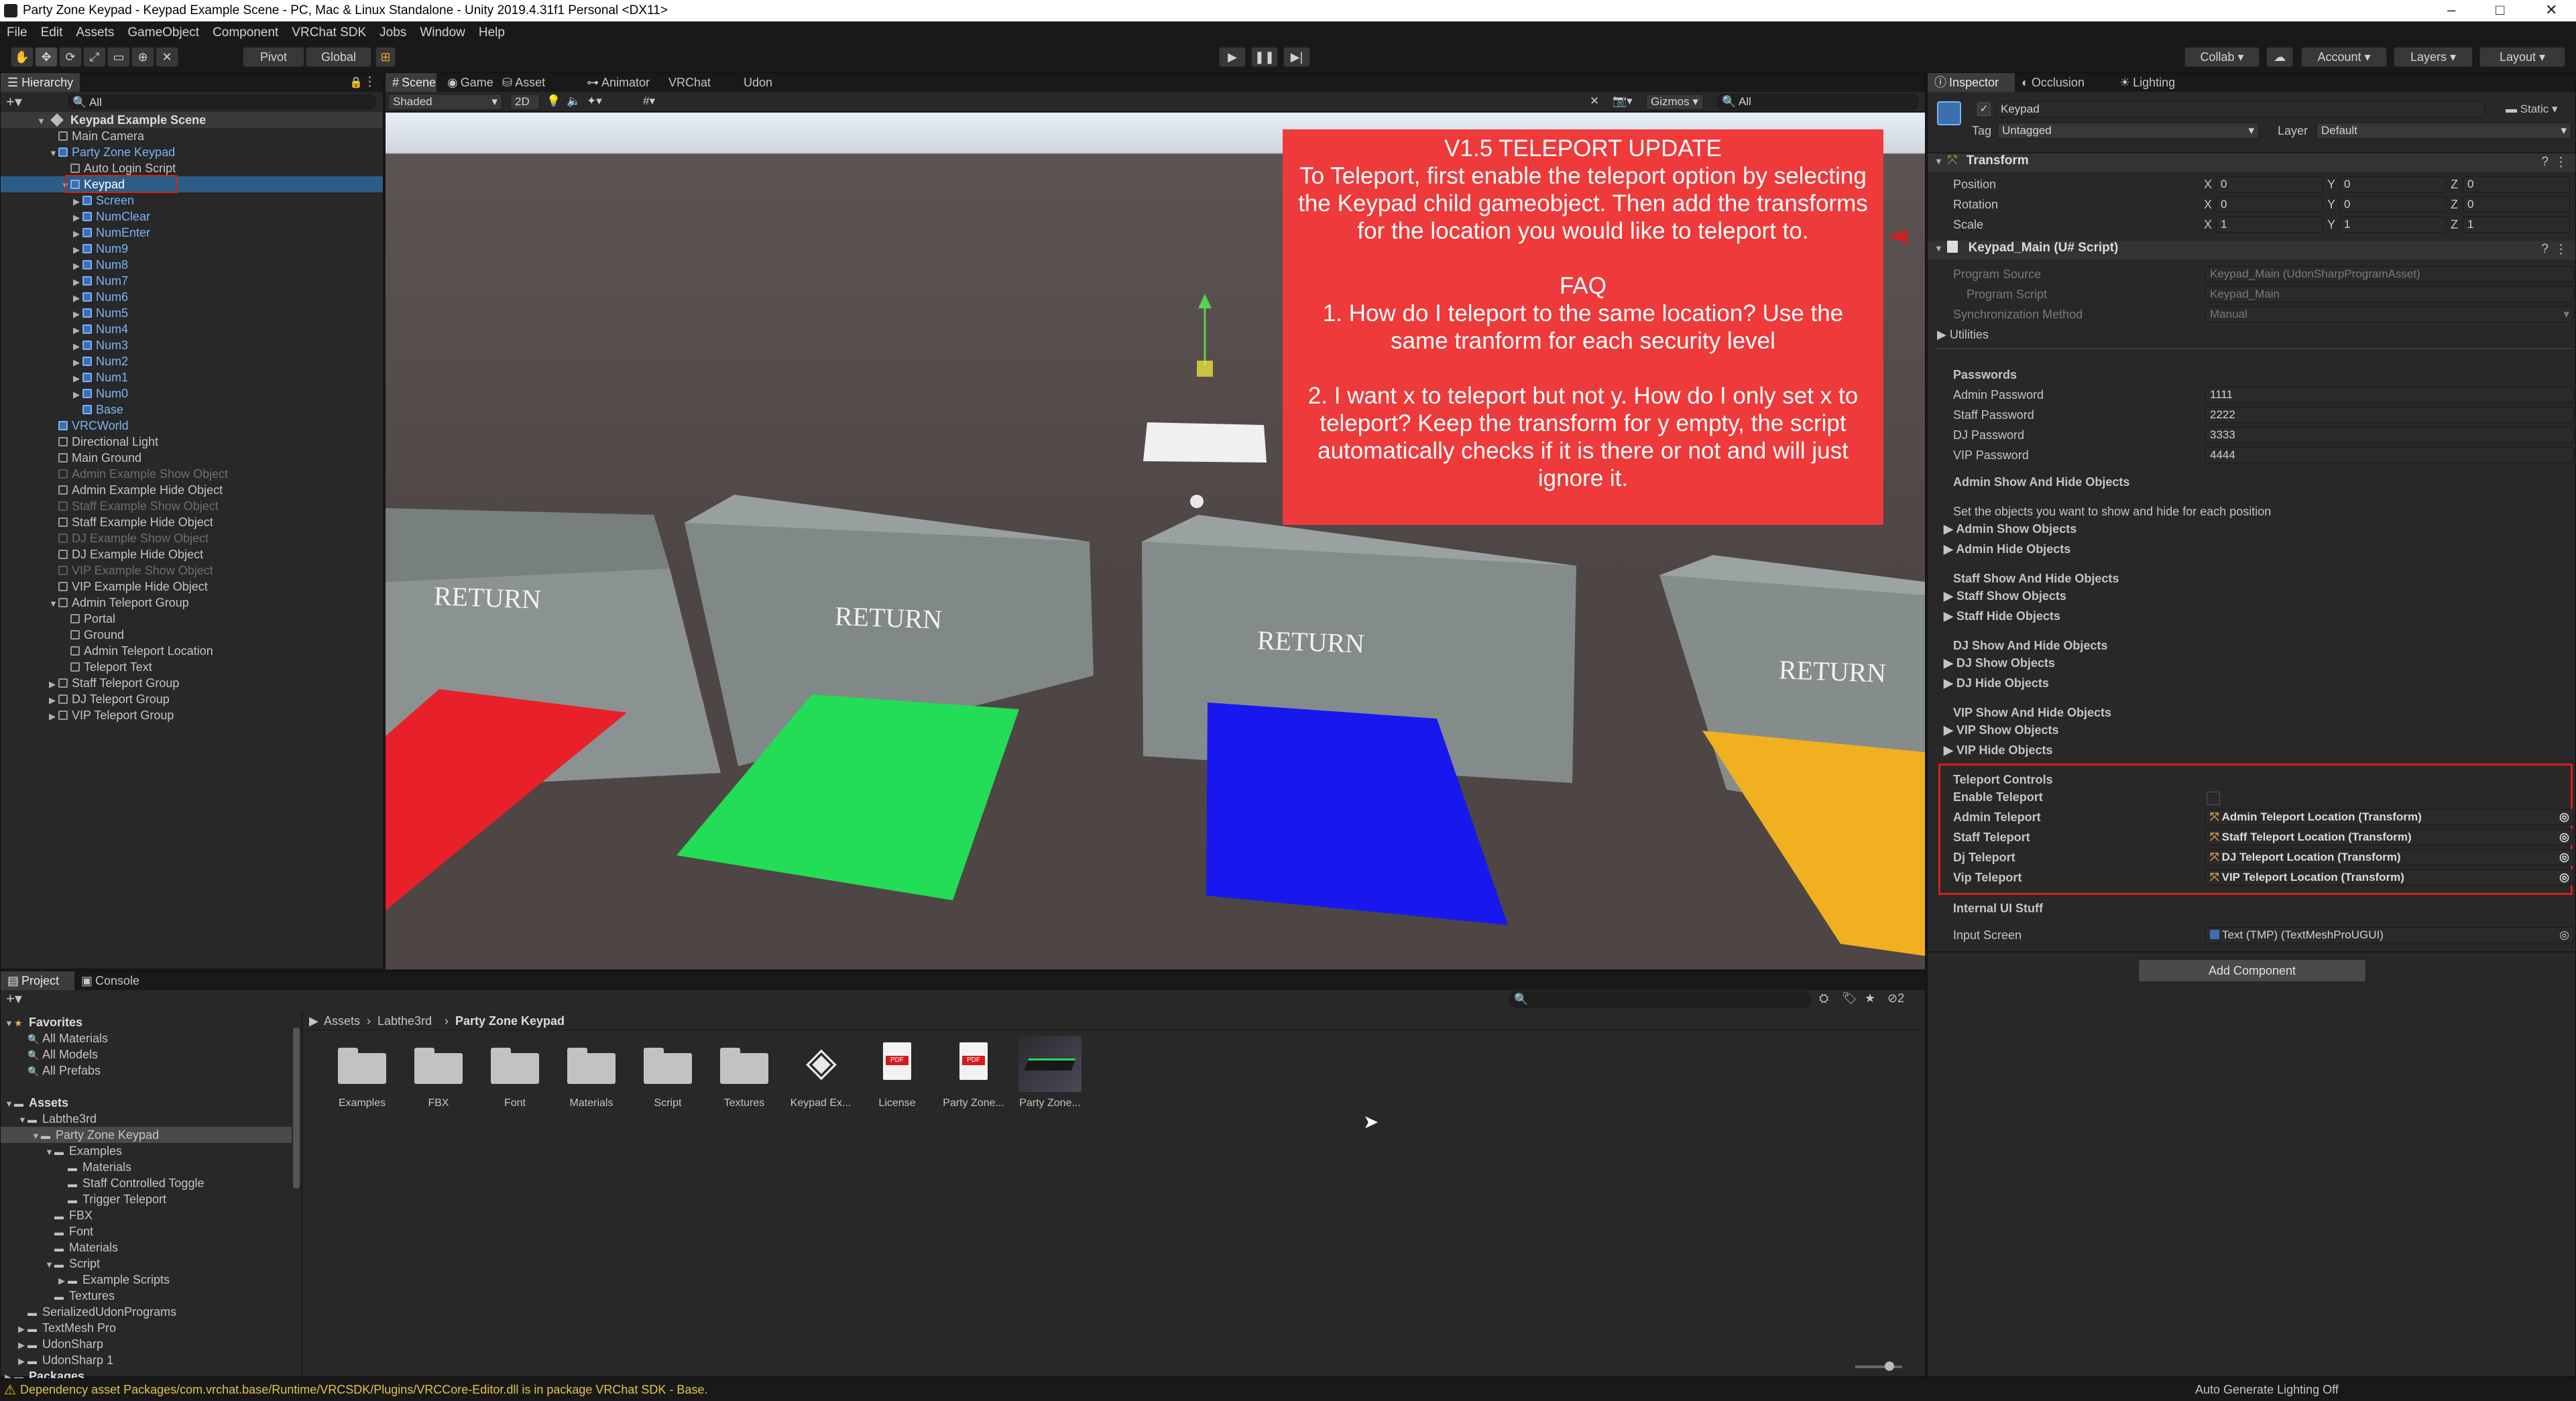 This screenshot has height=1401, width=2576. Describe the element at coordinates (2269, 204) in the screenshot. I see `transform-rotation-x-field: 0` at that location.